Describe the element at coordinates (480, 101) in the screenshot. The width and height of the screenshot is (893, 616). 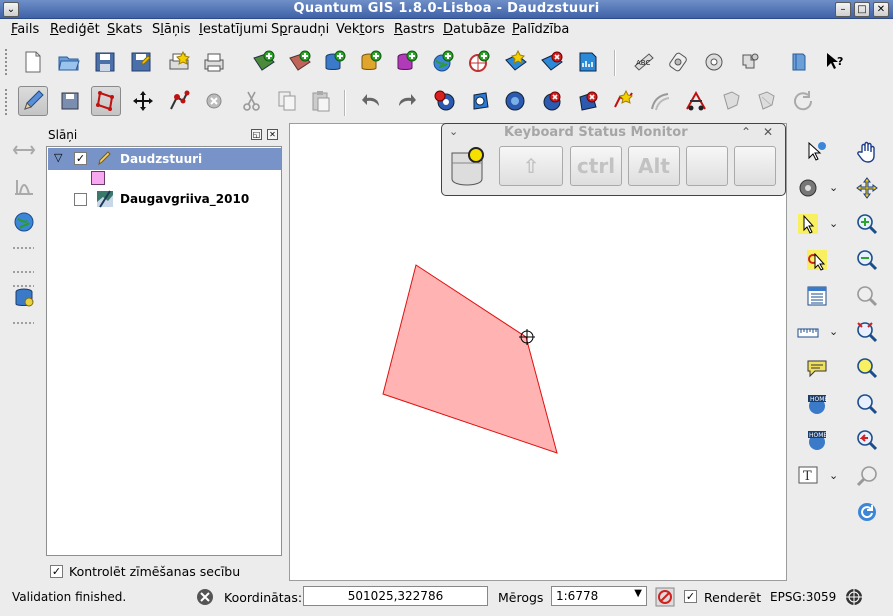
I see `add-part-icon` at that location.